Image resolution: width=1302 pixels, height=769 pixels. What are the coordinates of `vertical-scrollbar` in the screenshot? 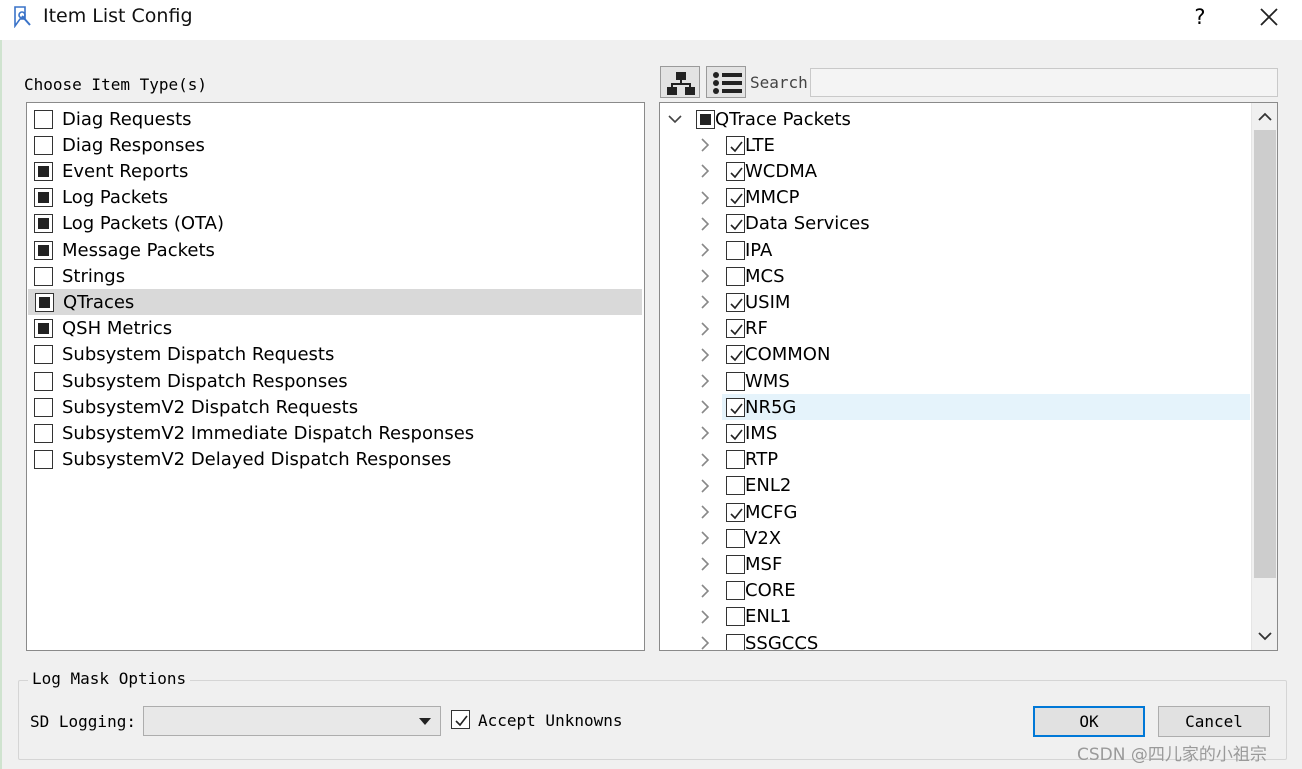 It's located at (1264, 376).